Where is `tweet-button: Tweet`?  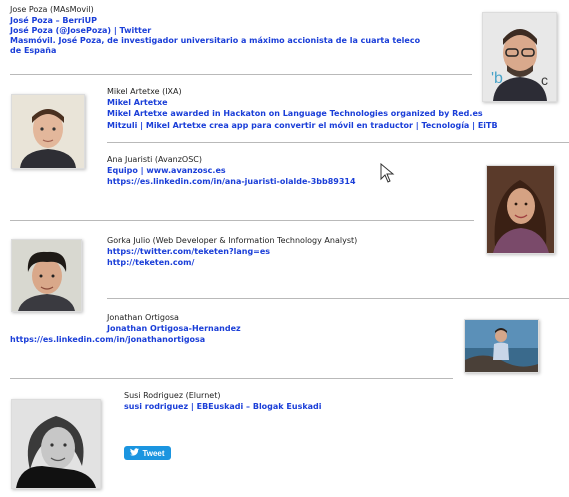
tweet-button: Tweet is located at coordinates (147, 453).